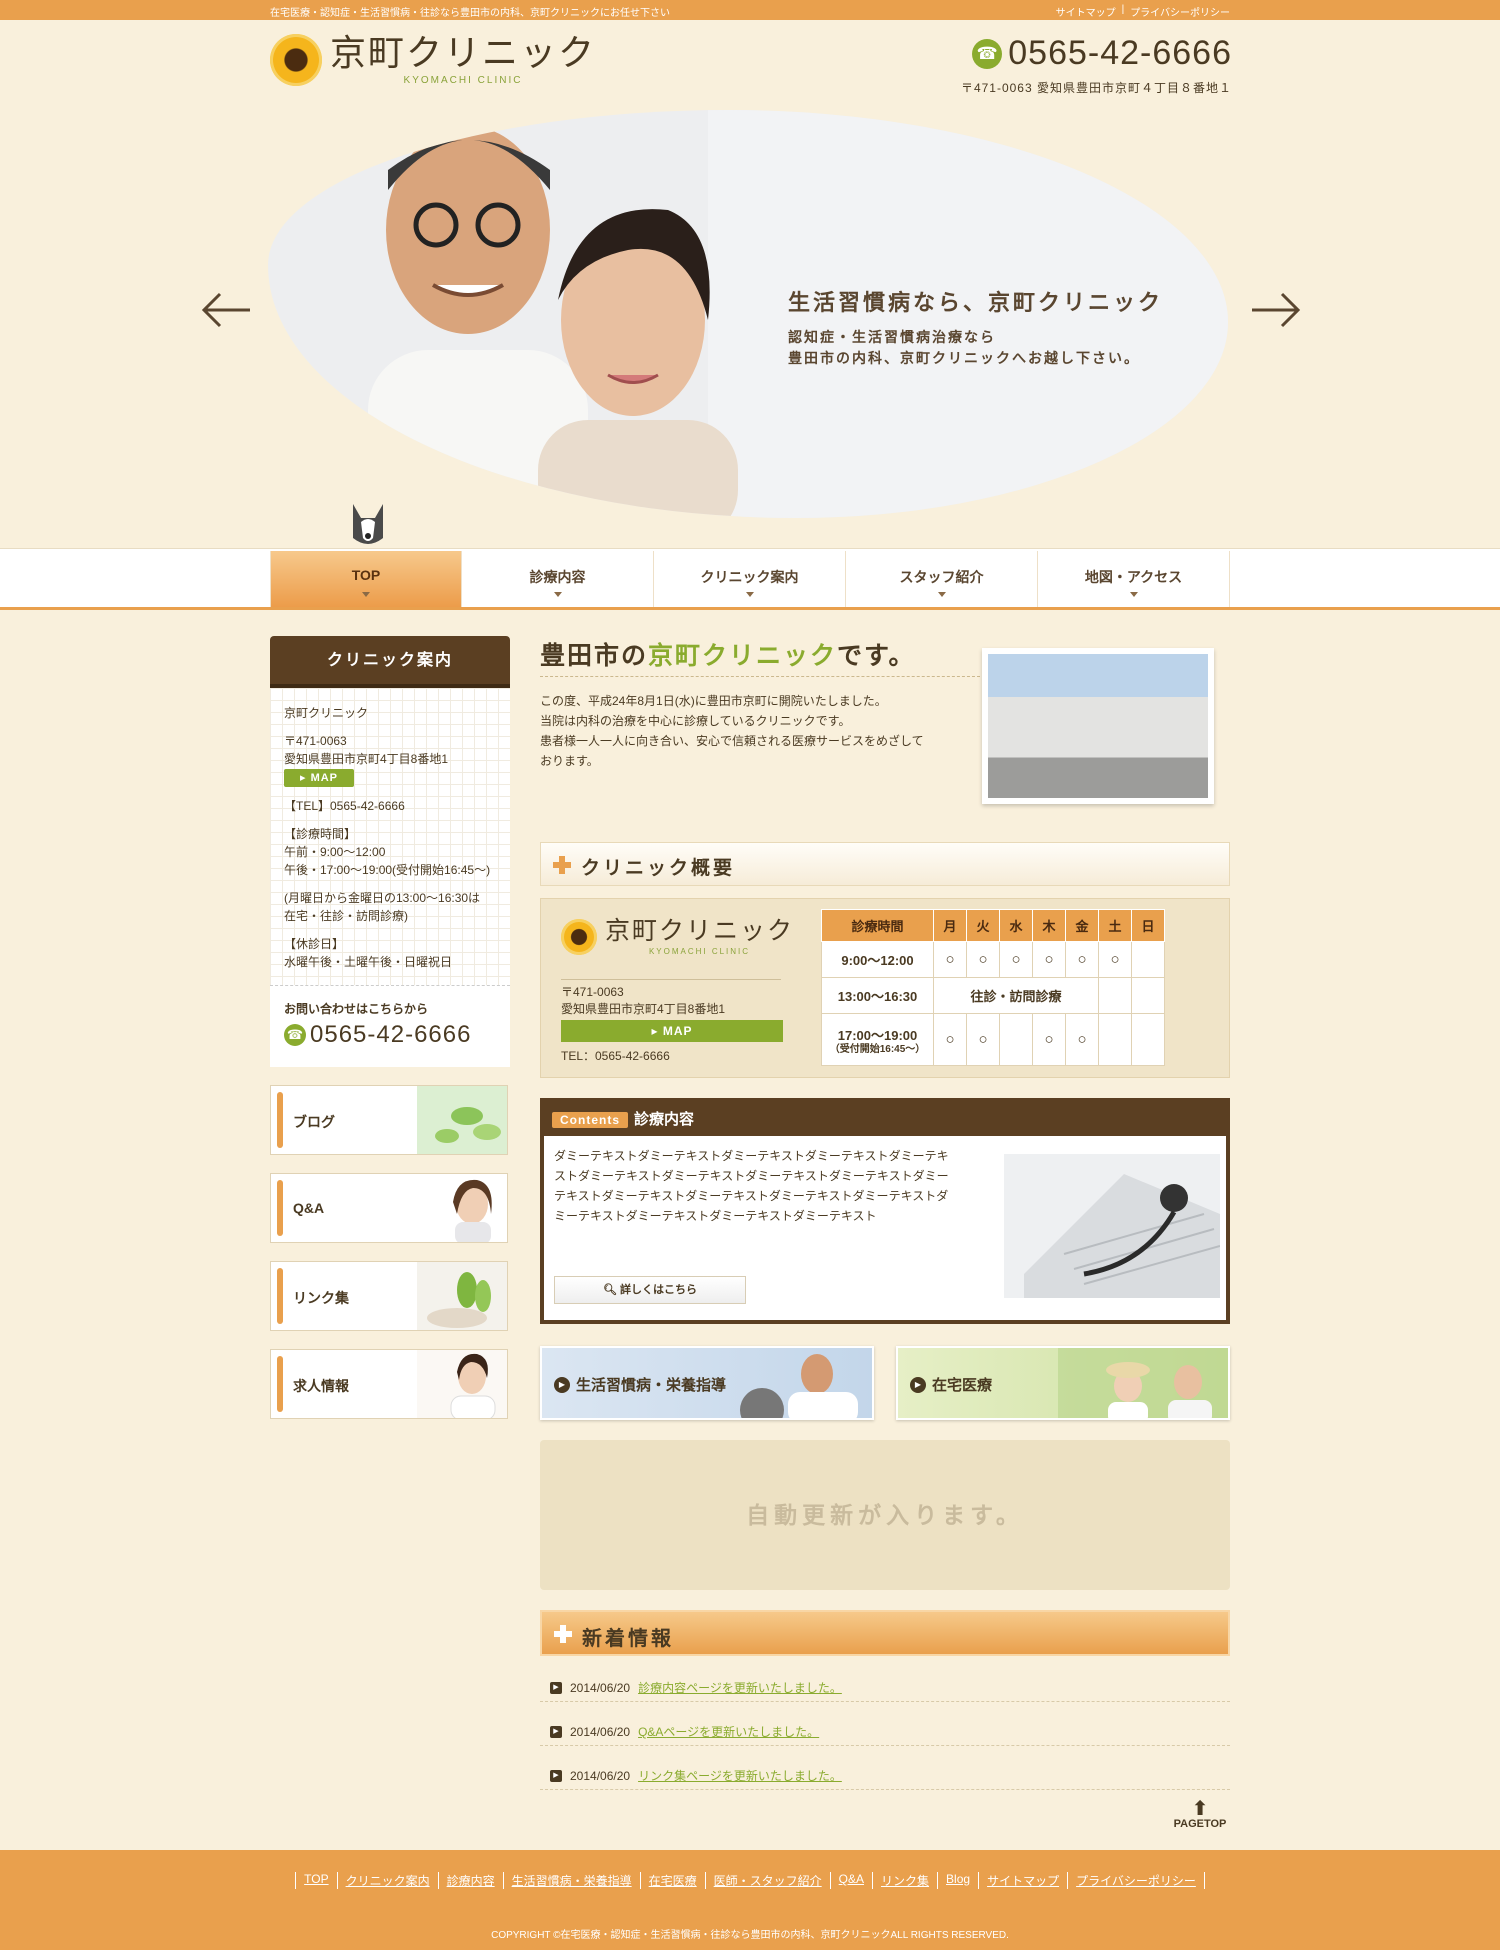  Describe the element at coordinates (470, 1880) in the screenshot. I see `footer-link: 診療内容` at that location.